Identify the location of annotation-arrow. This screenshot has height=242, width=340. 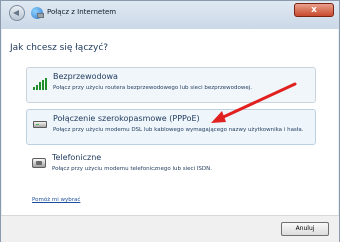
(254, 102).